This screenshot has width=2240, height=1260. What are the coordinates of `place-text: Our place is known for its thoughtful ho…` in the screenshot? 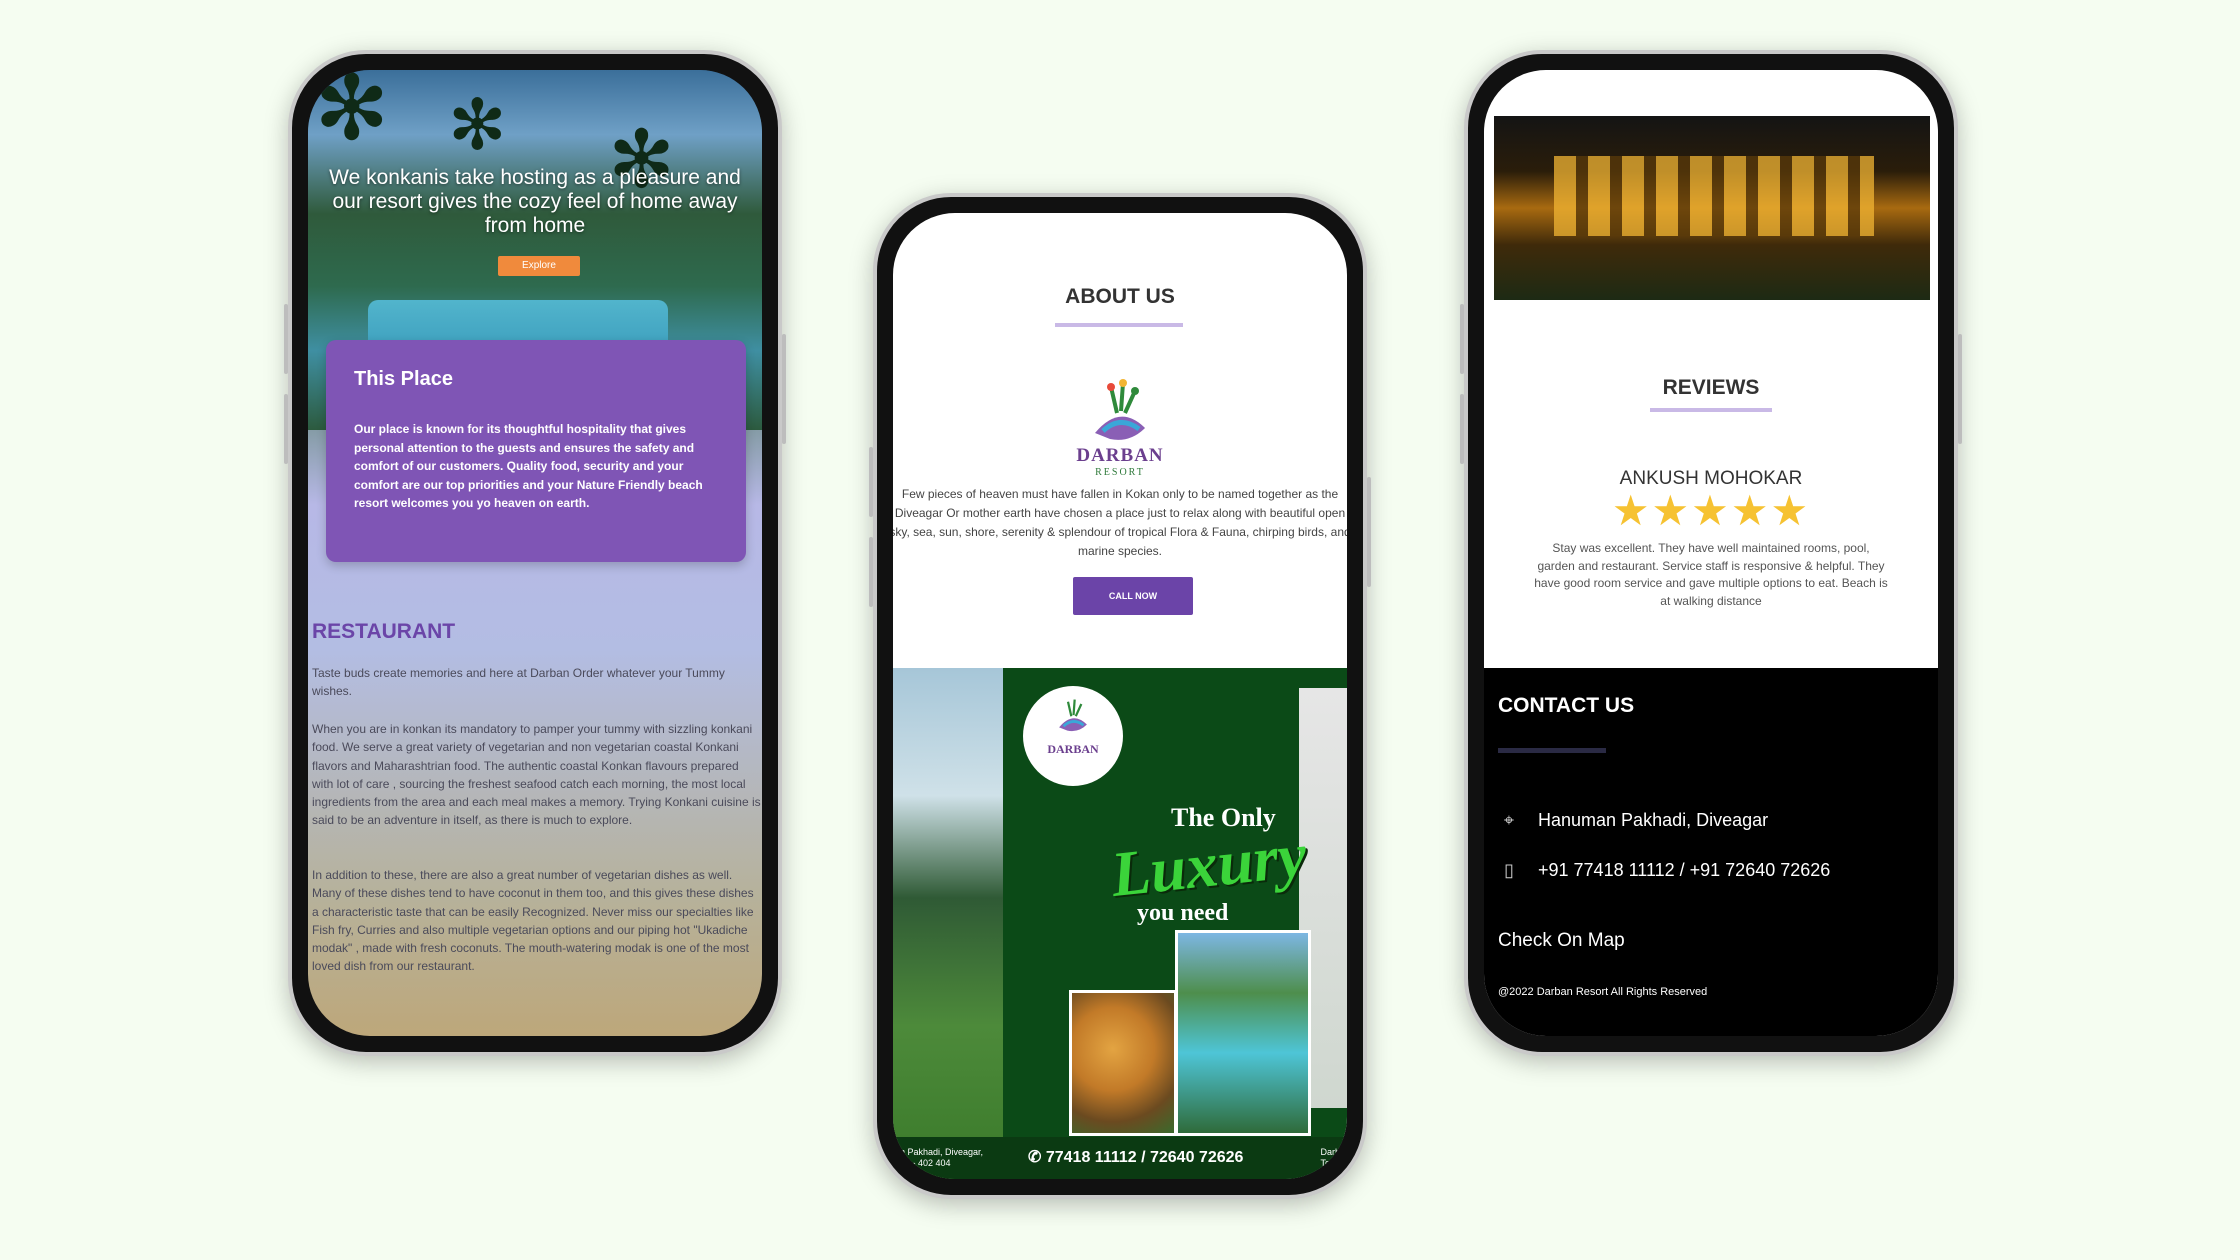 It's located at (528, 466).